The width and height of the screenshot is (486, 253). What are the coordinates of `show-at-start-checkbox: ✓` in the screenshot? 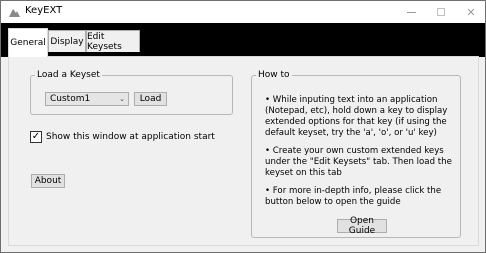 It's located at (36, 137).